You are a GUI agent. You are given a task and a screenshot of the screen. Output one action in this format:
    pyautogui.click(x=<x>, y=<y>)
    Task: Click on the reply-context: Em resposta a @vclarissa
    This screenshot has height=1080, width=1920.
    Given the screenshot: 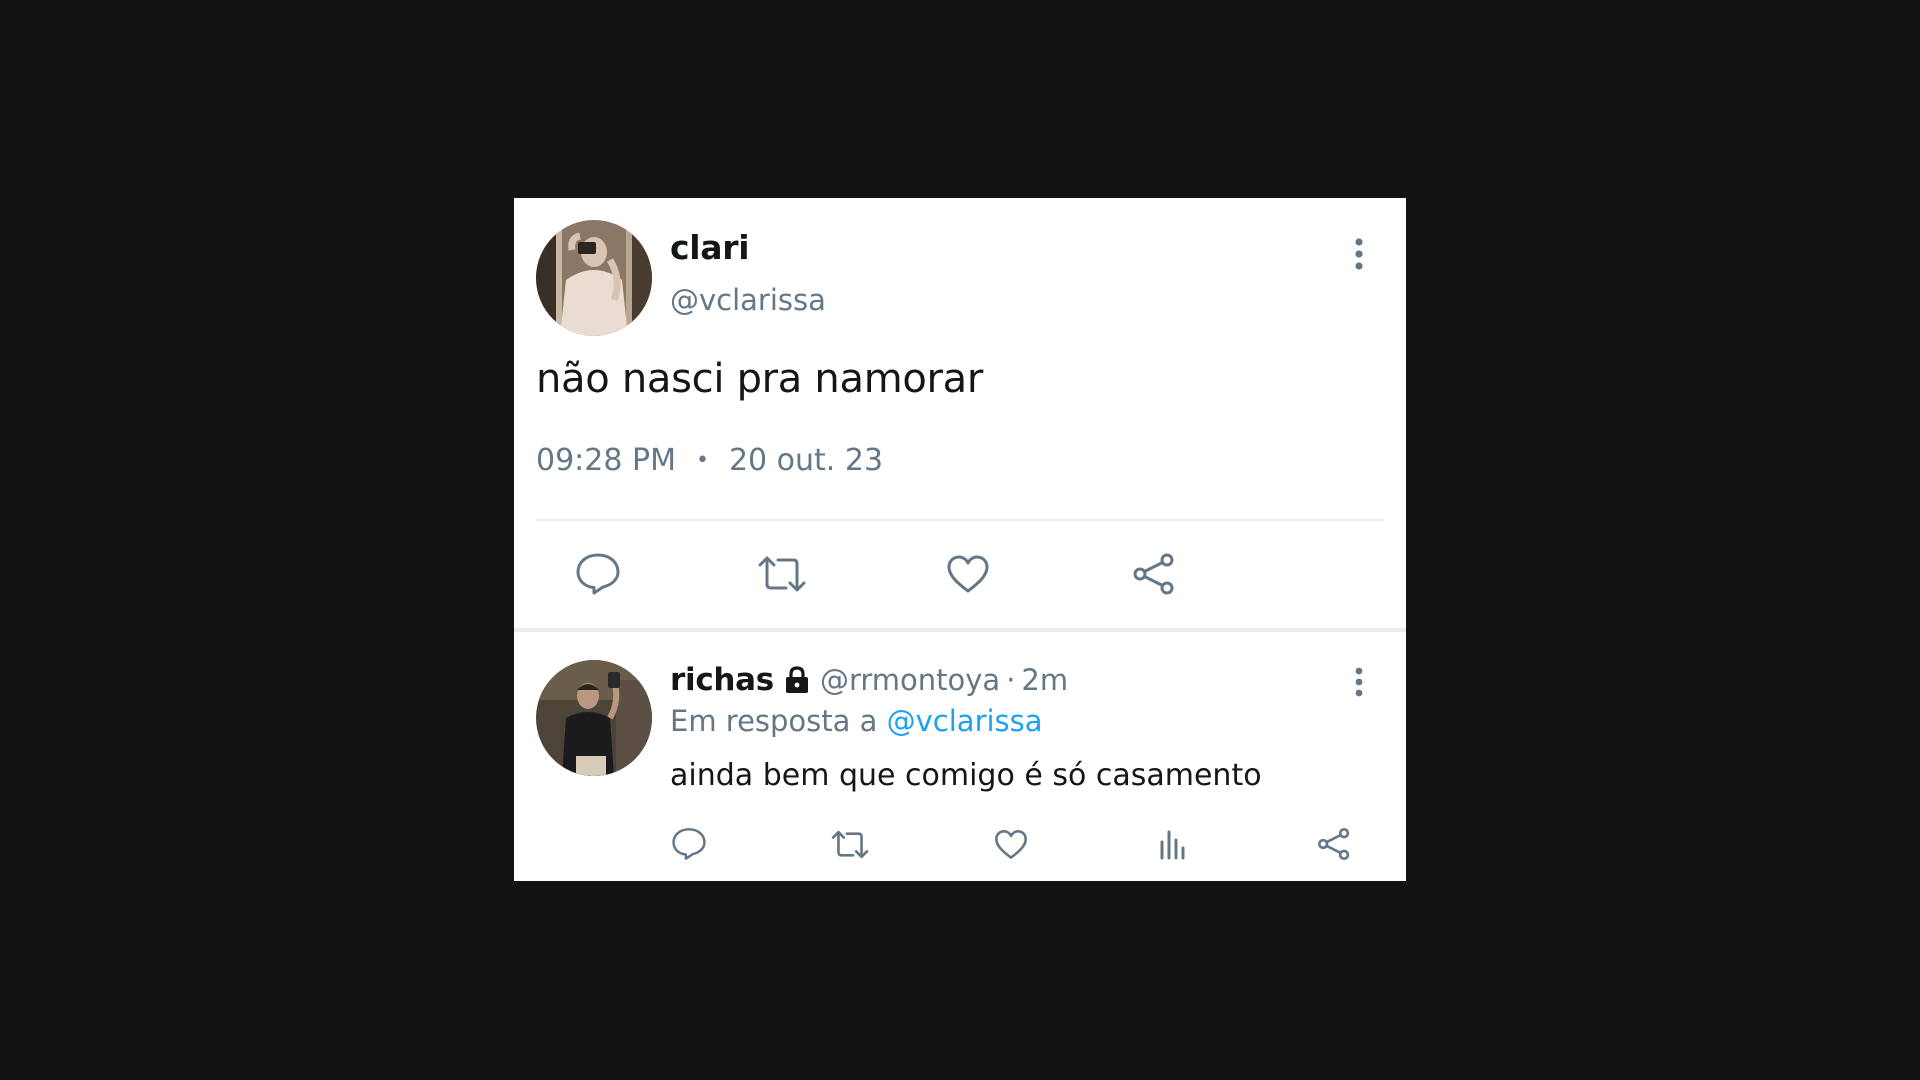 What is the action you would take?
    pyautogui.click(x=856, y=721)
    